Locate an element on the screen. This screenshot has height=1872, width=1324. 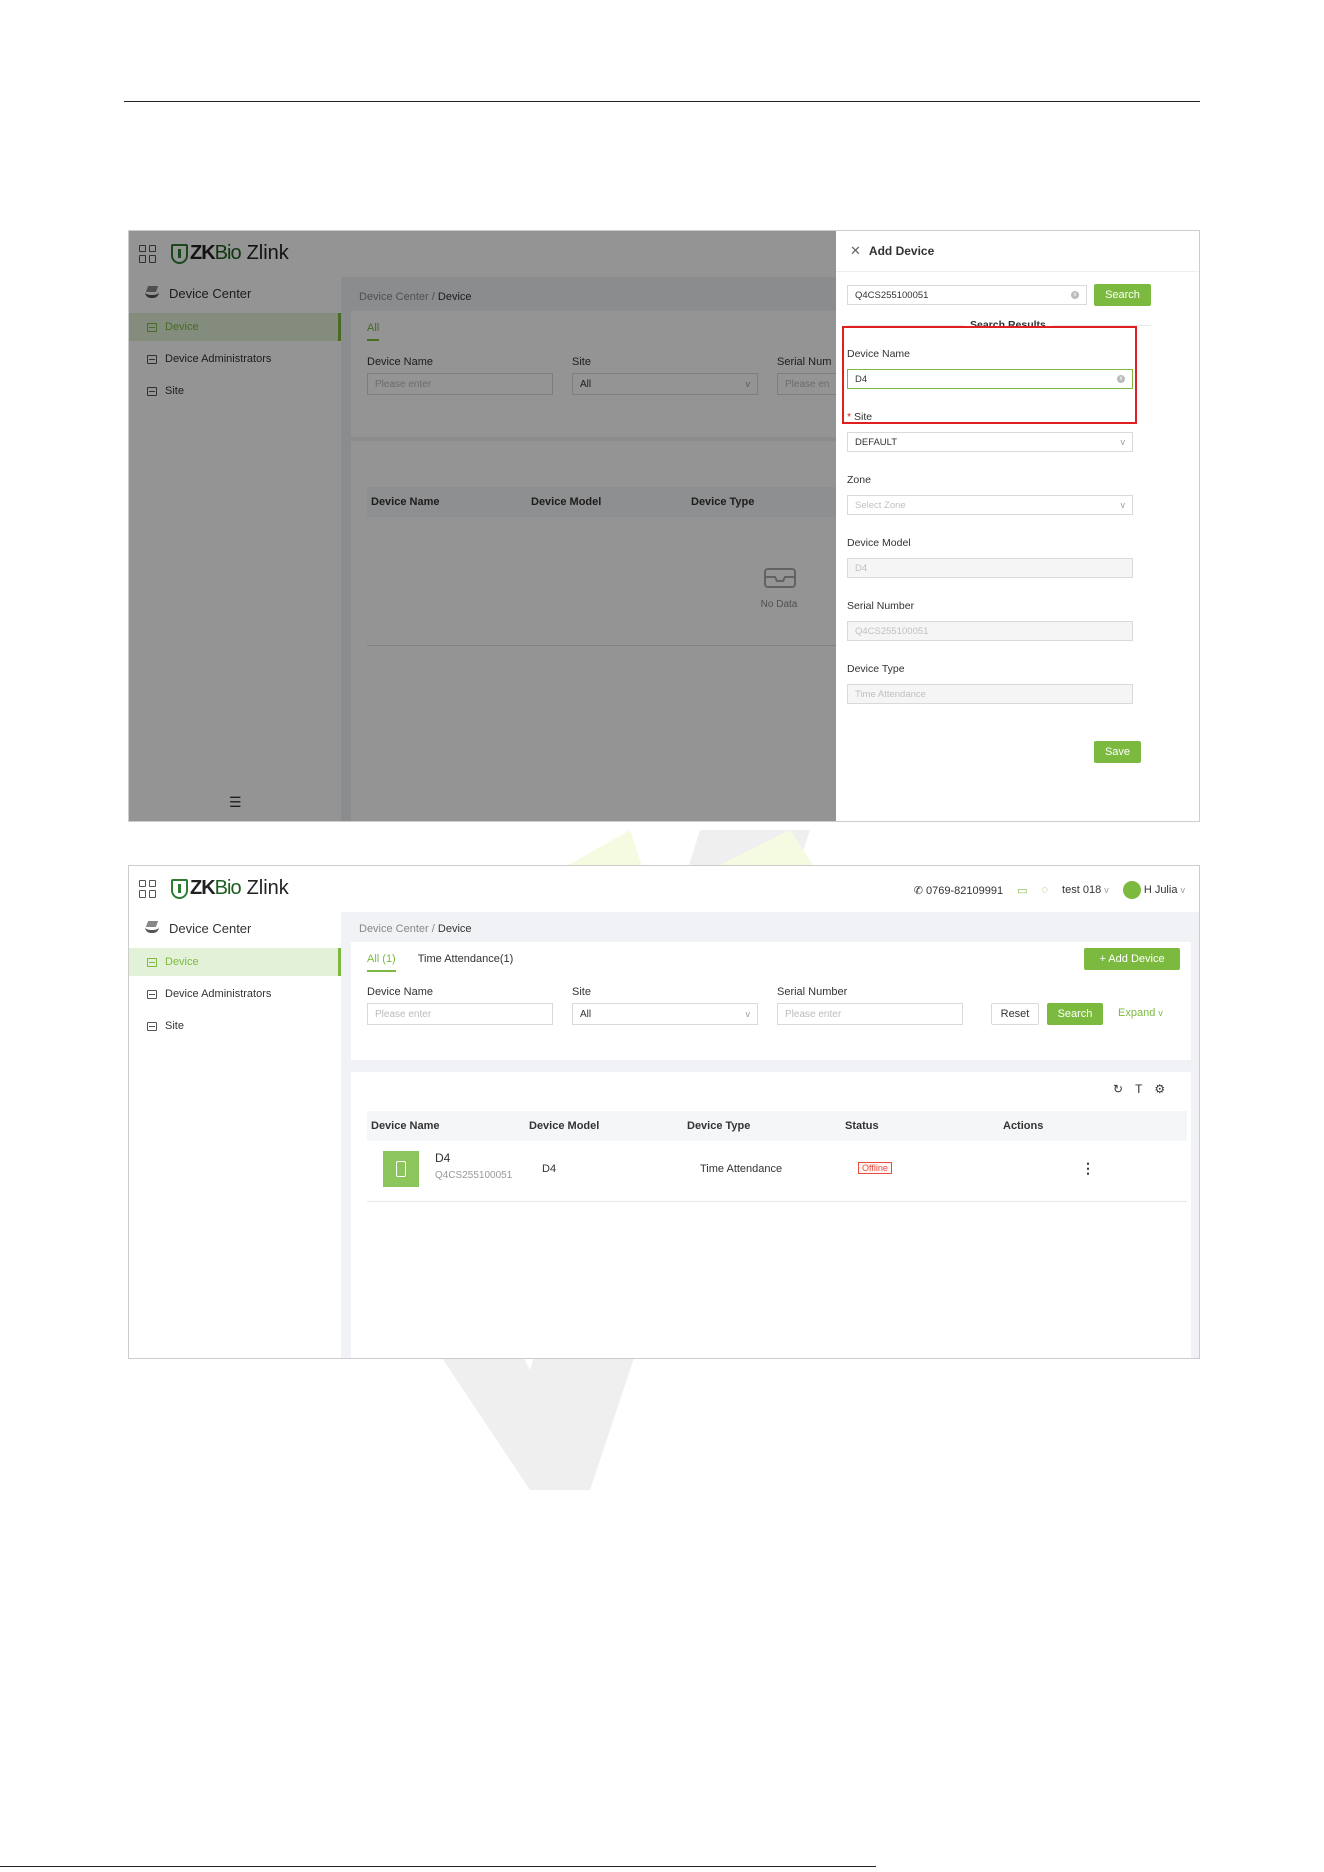
tab-all: All (1) is located at coordinates (381, 962).